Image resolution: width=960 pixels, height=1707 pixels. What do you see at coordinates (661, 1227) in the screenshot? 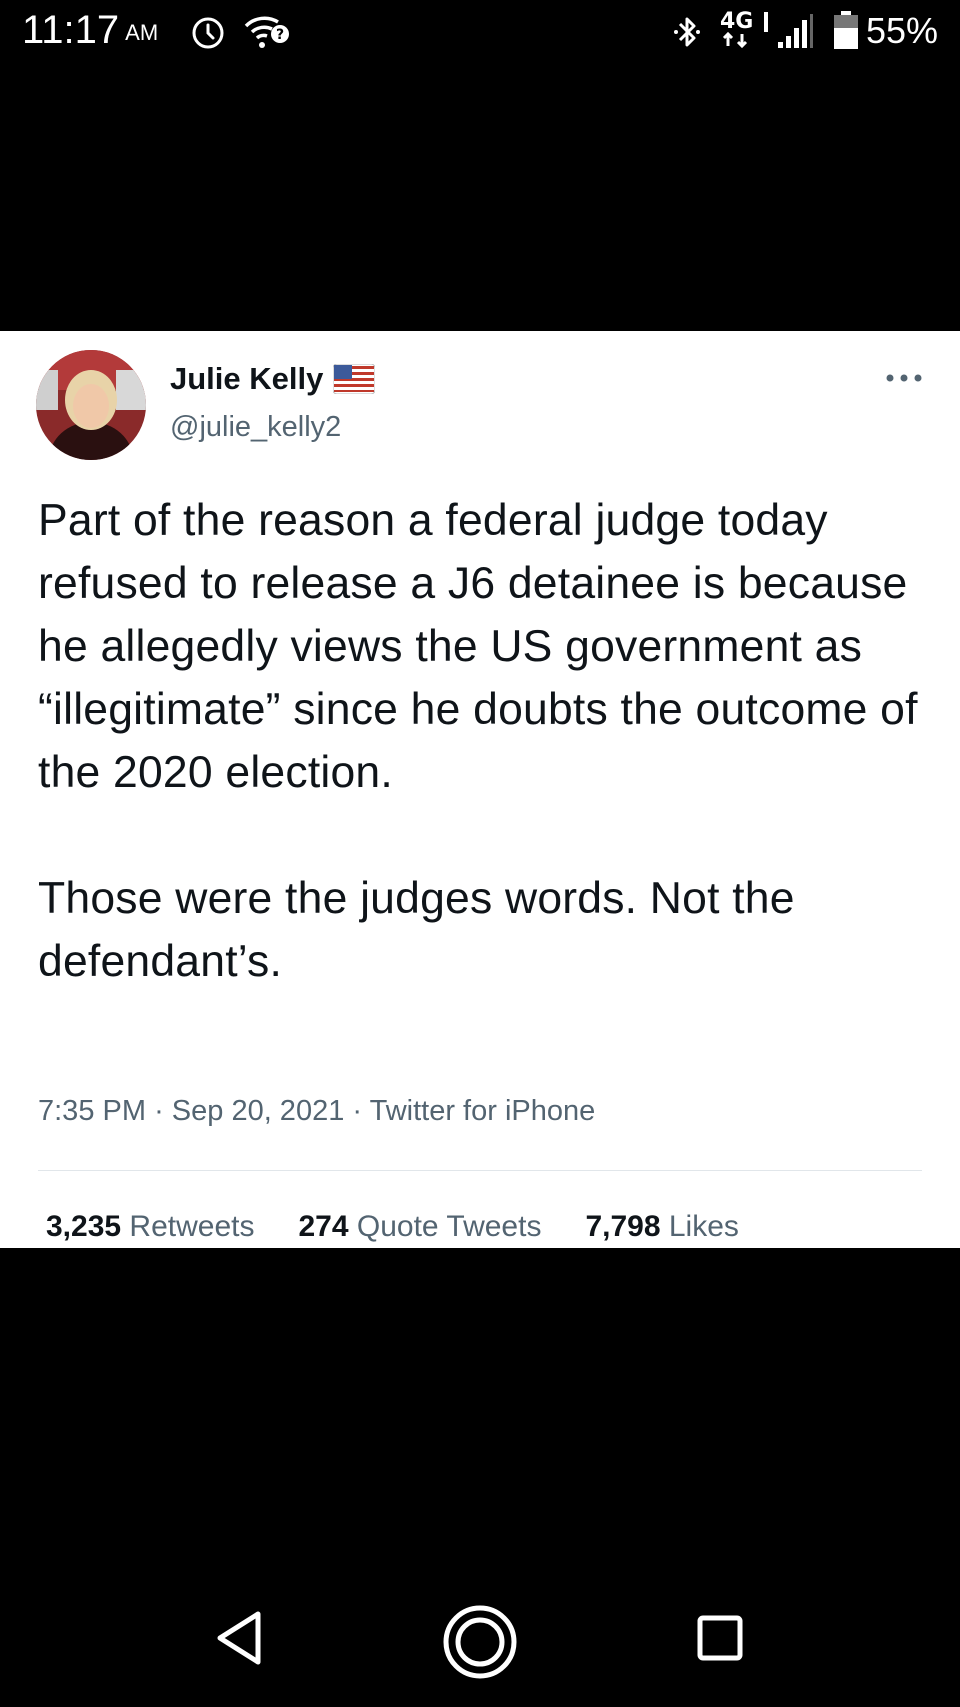
I see `likes-stat: 7,798 Likes` at bounding box center [661, 1227].